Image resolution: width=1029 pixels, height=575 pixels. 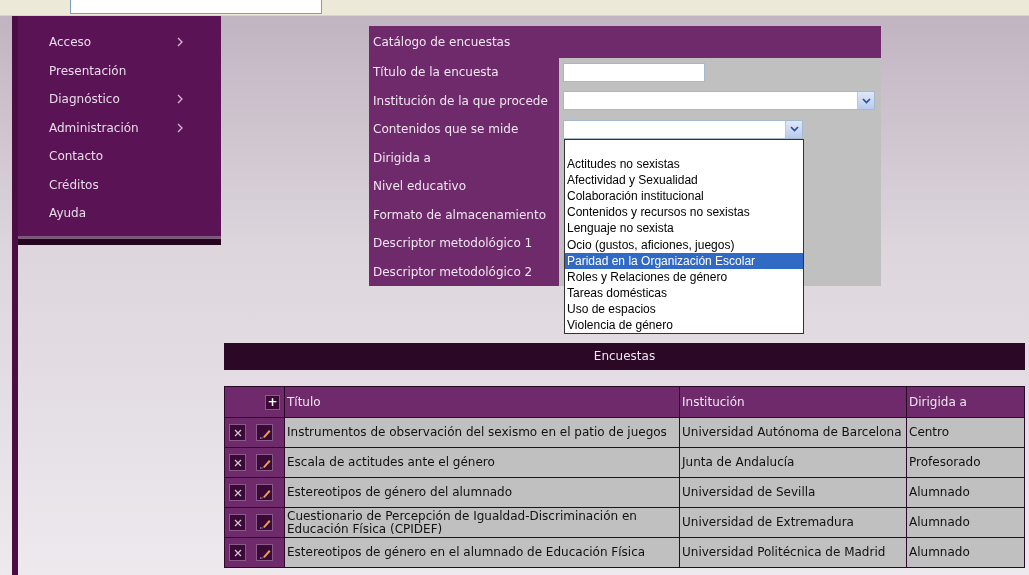 I want to click on table-cell: Instrumentos de observación del sexismo en el patio de juegos, so click(x=482, y=432).